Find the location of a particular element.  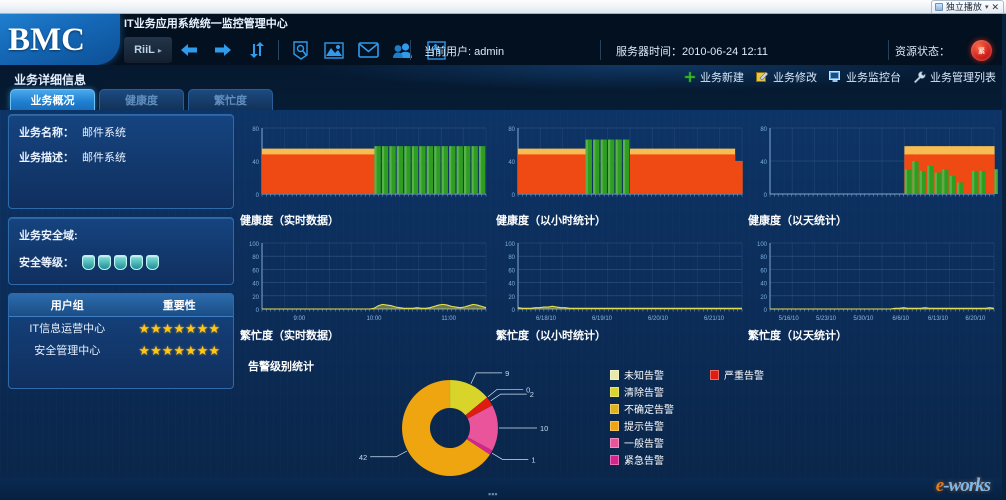

column-header-importance: 重要性 is located at coordinates (179, 306).